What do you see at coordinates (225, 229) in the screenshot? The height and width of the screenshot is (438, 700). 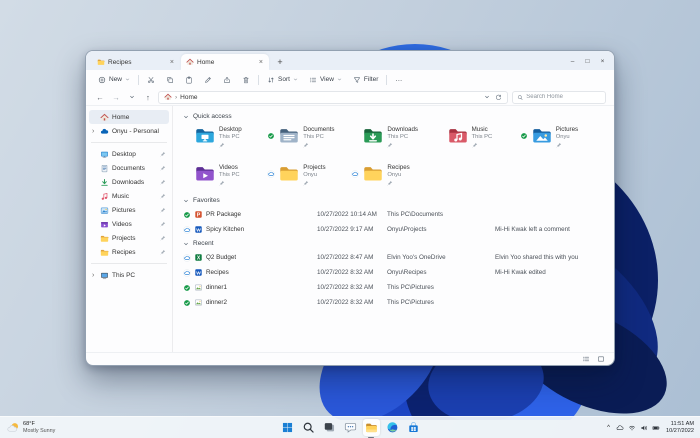 I see `file-name: Spicy Kitchen` at bounding box center [225, 229].